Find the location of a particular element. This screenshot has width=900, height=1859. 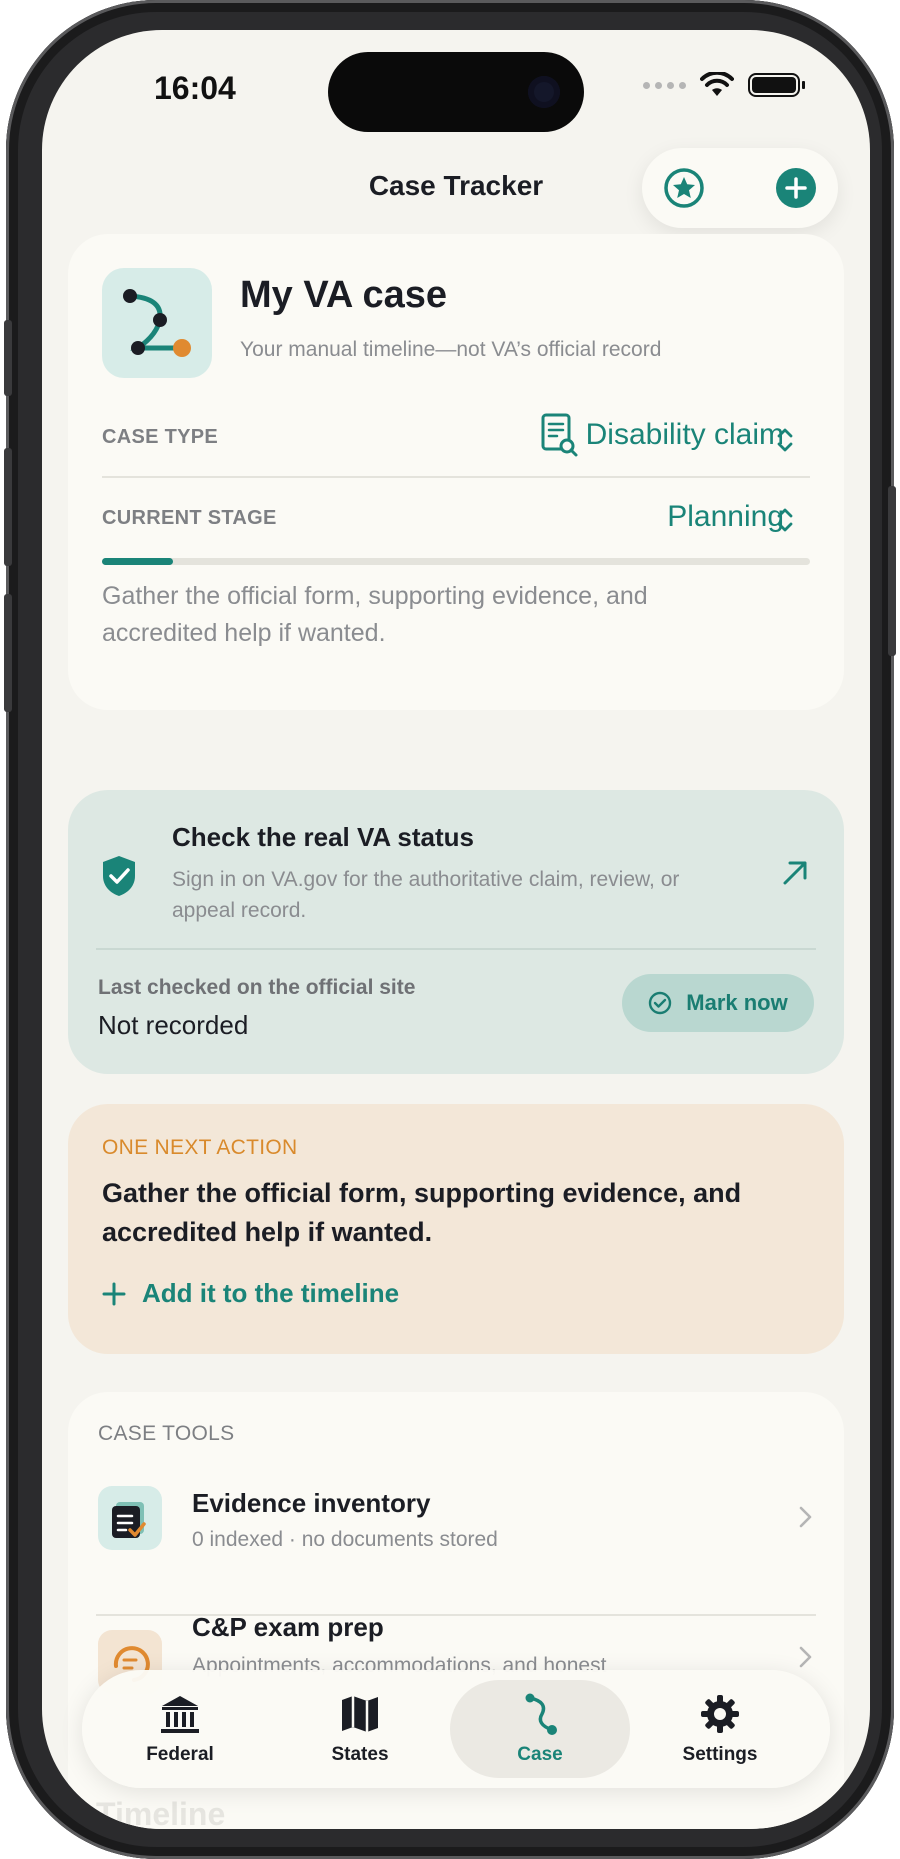

action-button is located at coordinates (8, 358).